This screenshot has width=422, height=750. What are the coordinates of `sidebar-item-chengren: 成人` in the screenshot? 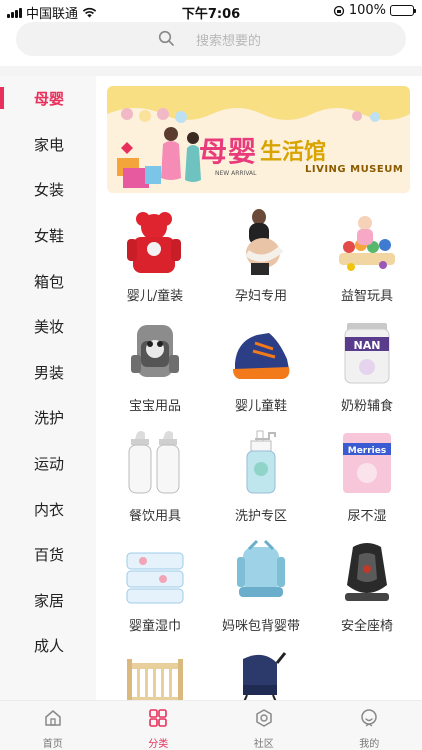 It's located at (48, 646).